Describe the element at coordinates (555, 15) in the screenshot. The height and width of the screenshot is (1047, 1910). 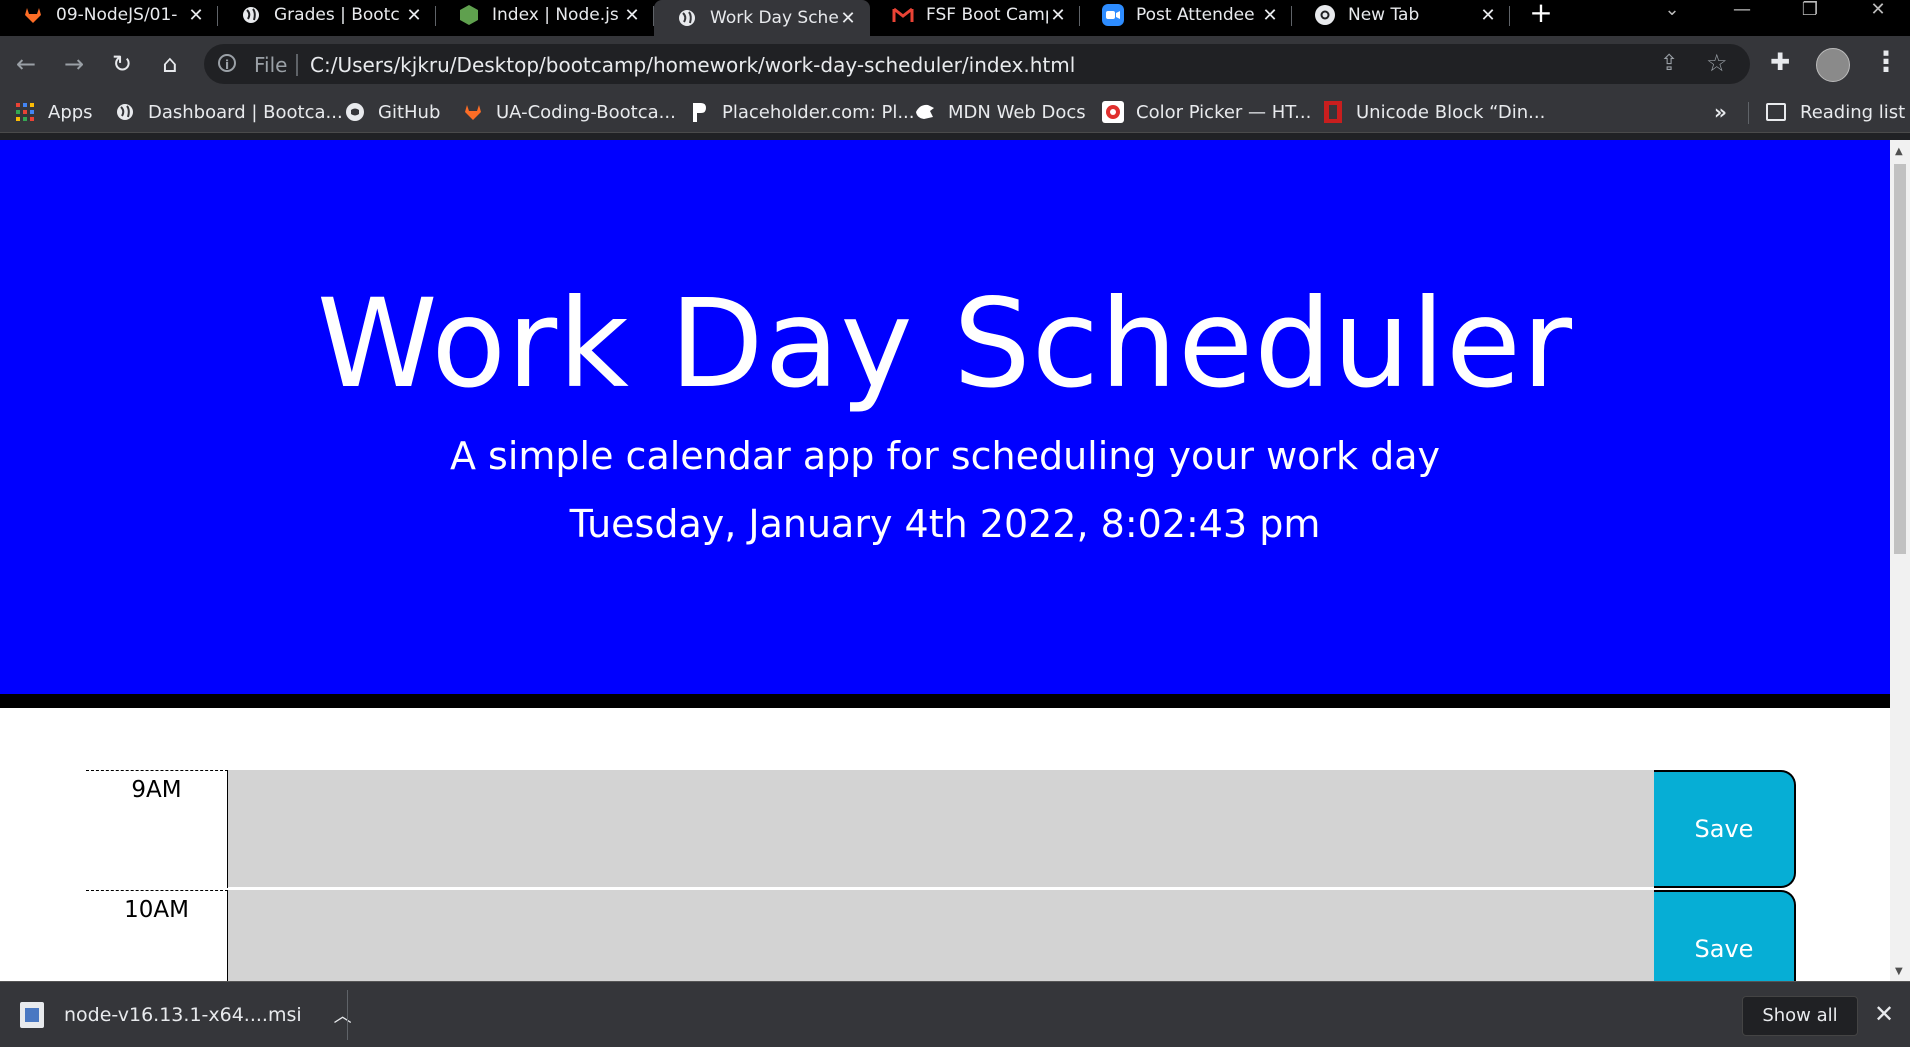
I see `tab-title: Index | Node.js` at that location.